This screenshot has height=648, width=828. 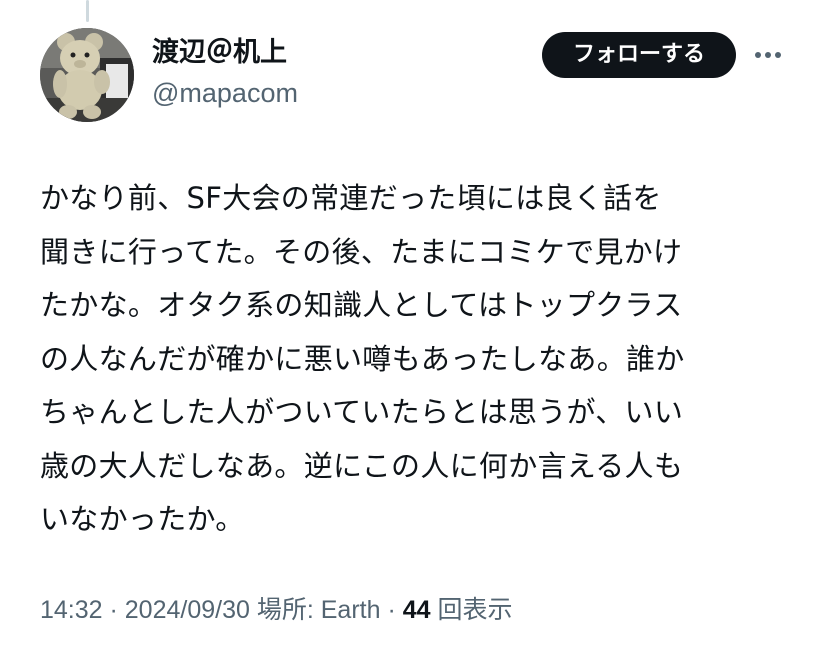 I want to click on tweet-text-line: たかな。オタク系の知識人としてはトップクラス, so click(x=361, y=305).